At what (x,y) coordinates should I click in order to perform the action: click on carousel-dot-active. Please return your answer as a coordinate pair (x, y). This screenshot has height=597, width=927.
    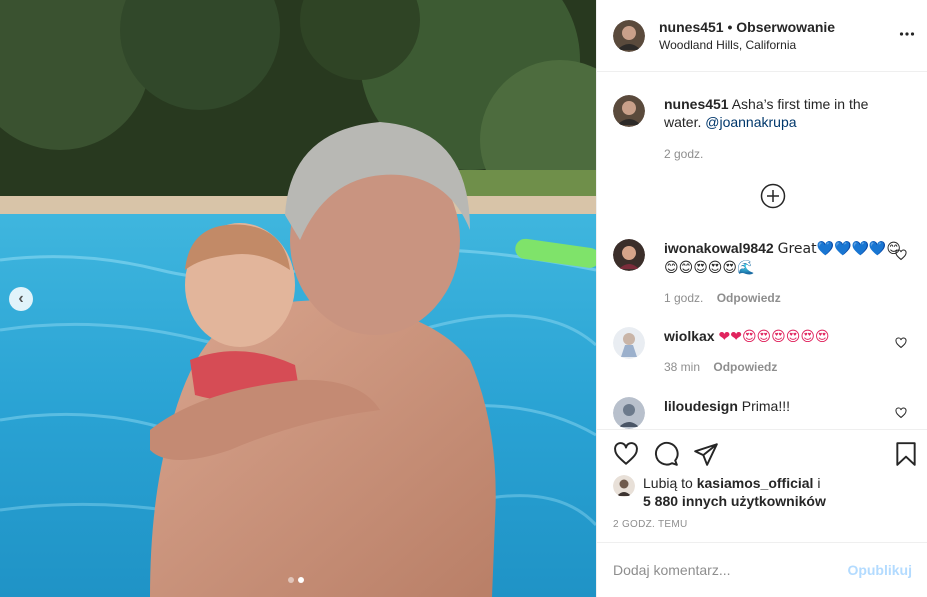
    Looking at the image, I should click on (301, 580).